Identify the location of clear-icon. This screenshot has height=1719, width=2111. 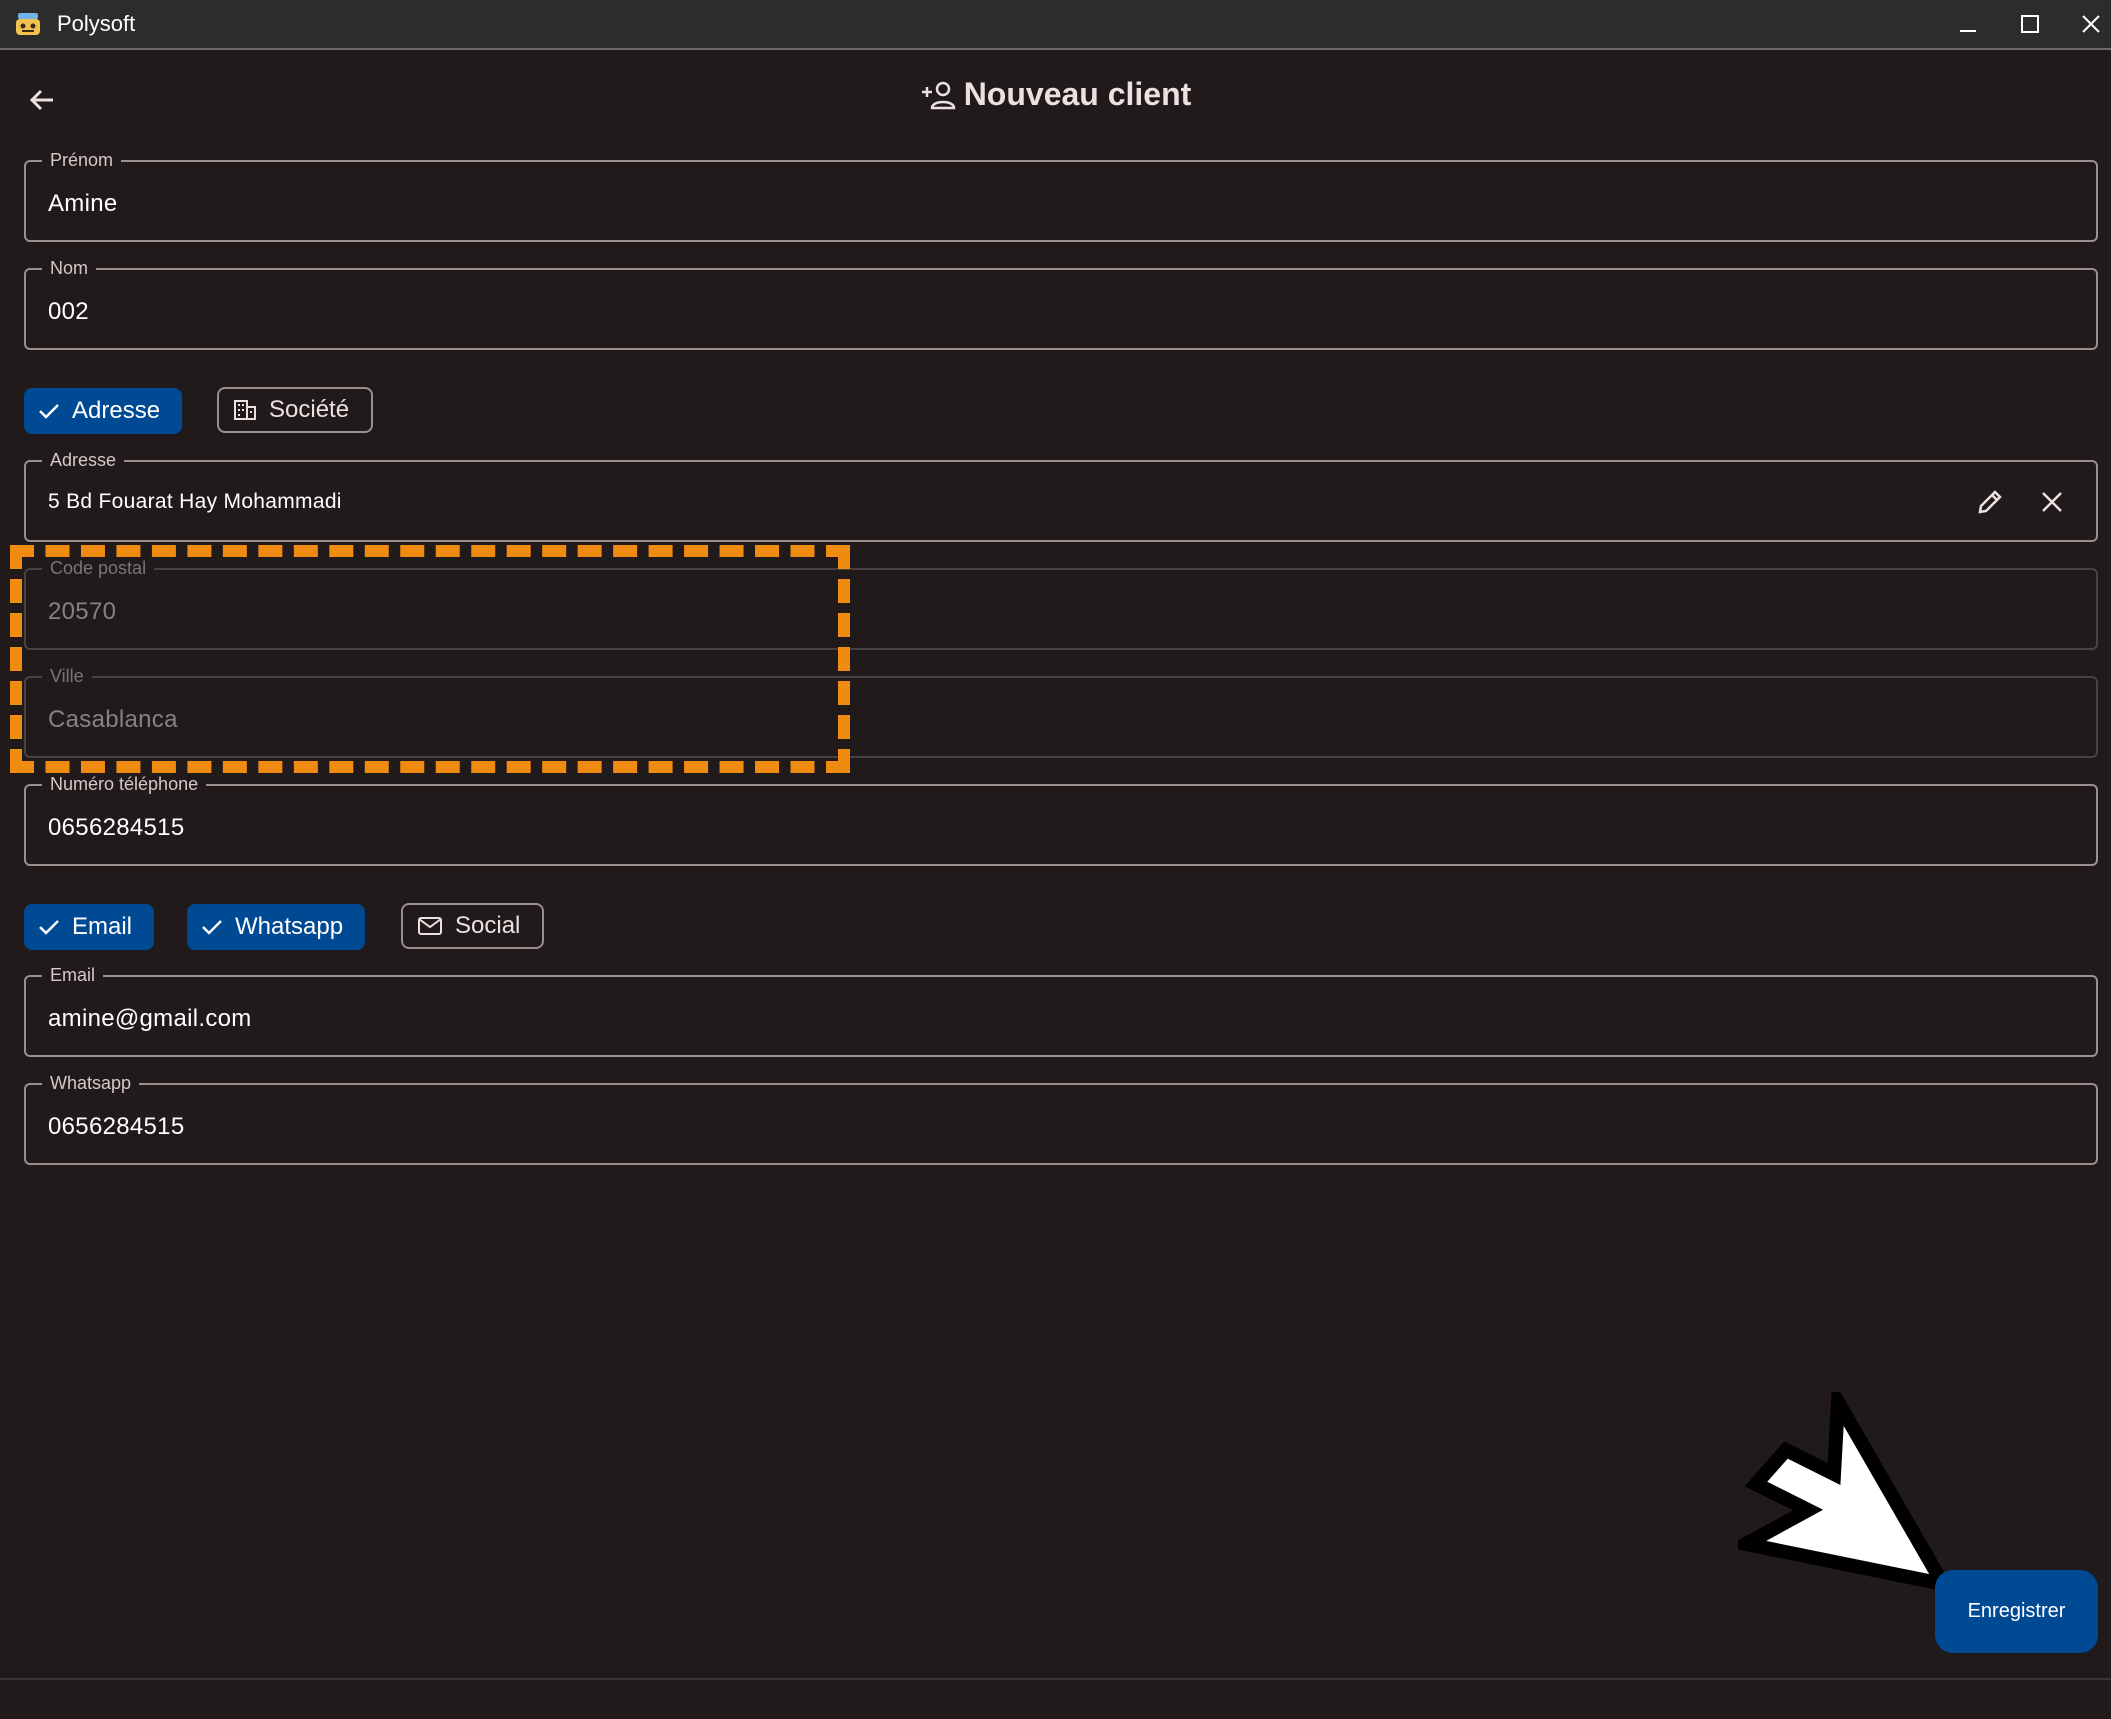
(2052, 502).